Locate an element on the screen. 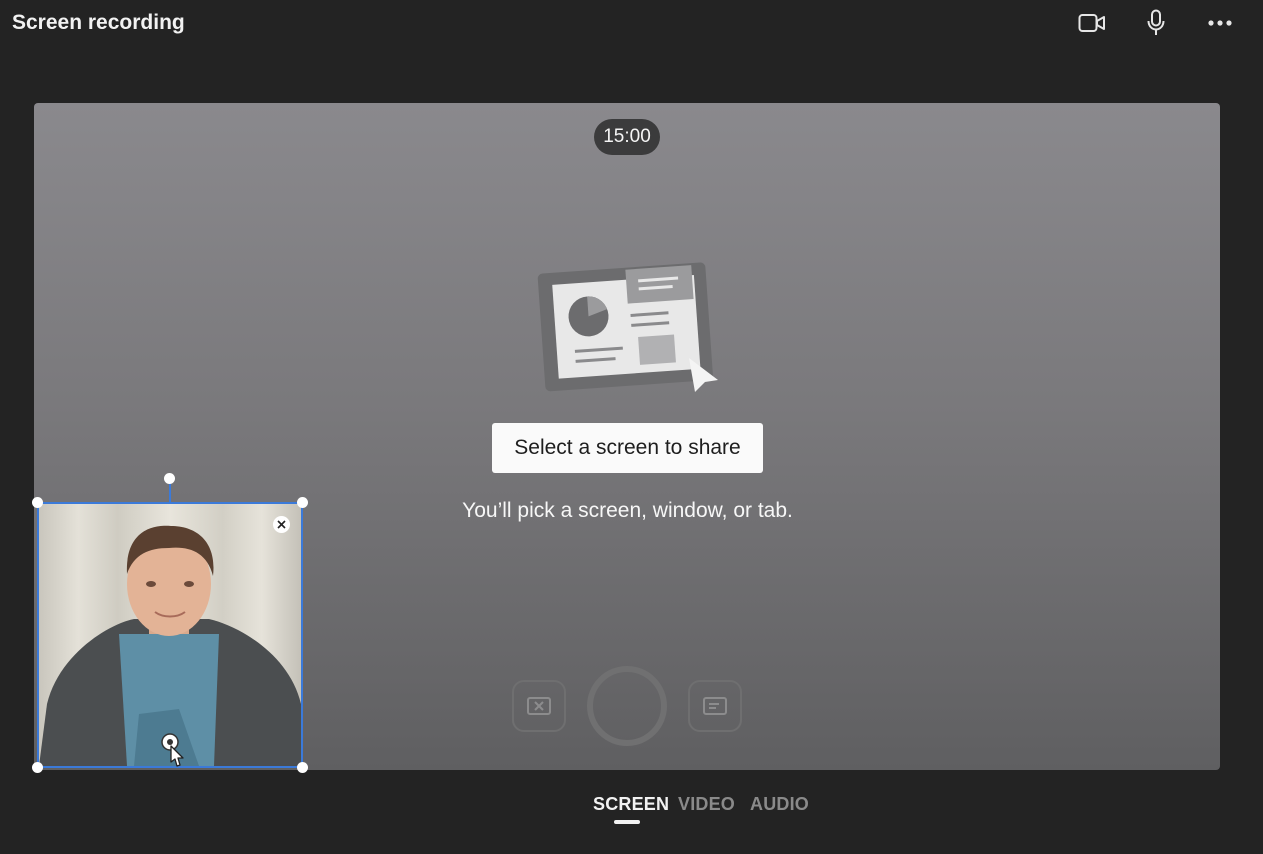  resize-handle-bottom-right is located at coordinates (302, 767).